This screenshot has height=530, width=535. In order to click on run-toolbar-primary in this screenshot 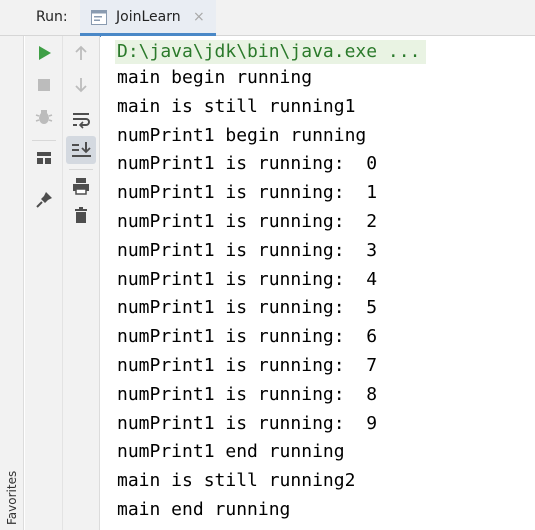, I will do `click(44, 283)`.